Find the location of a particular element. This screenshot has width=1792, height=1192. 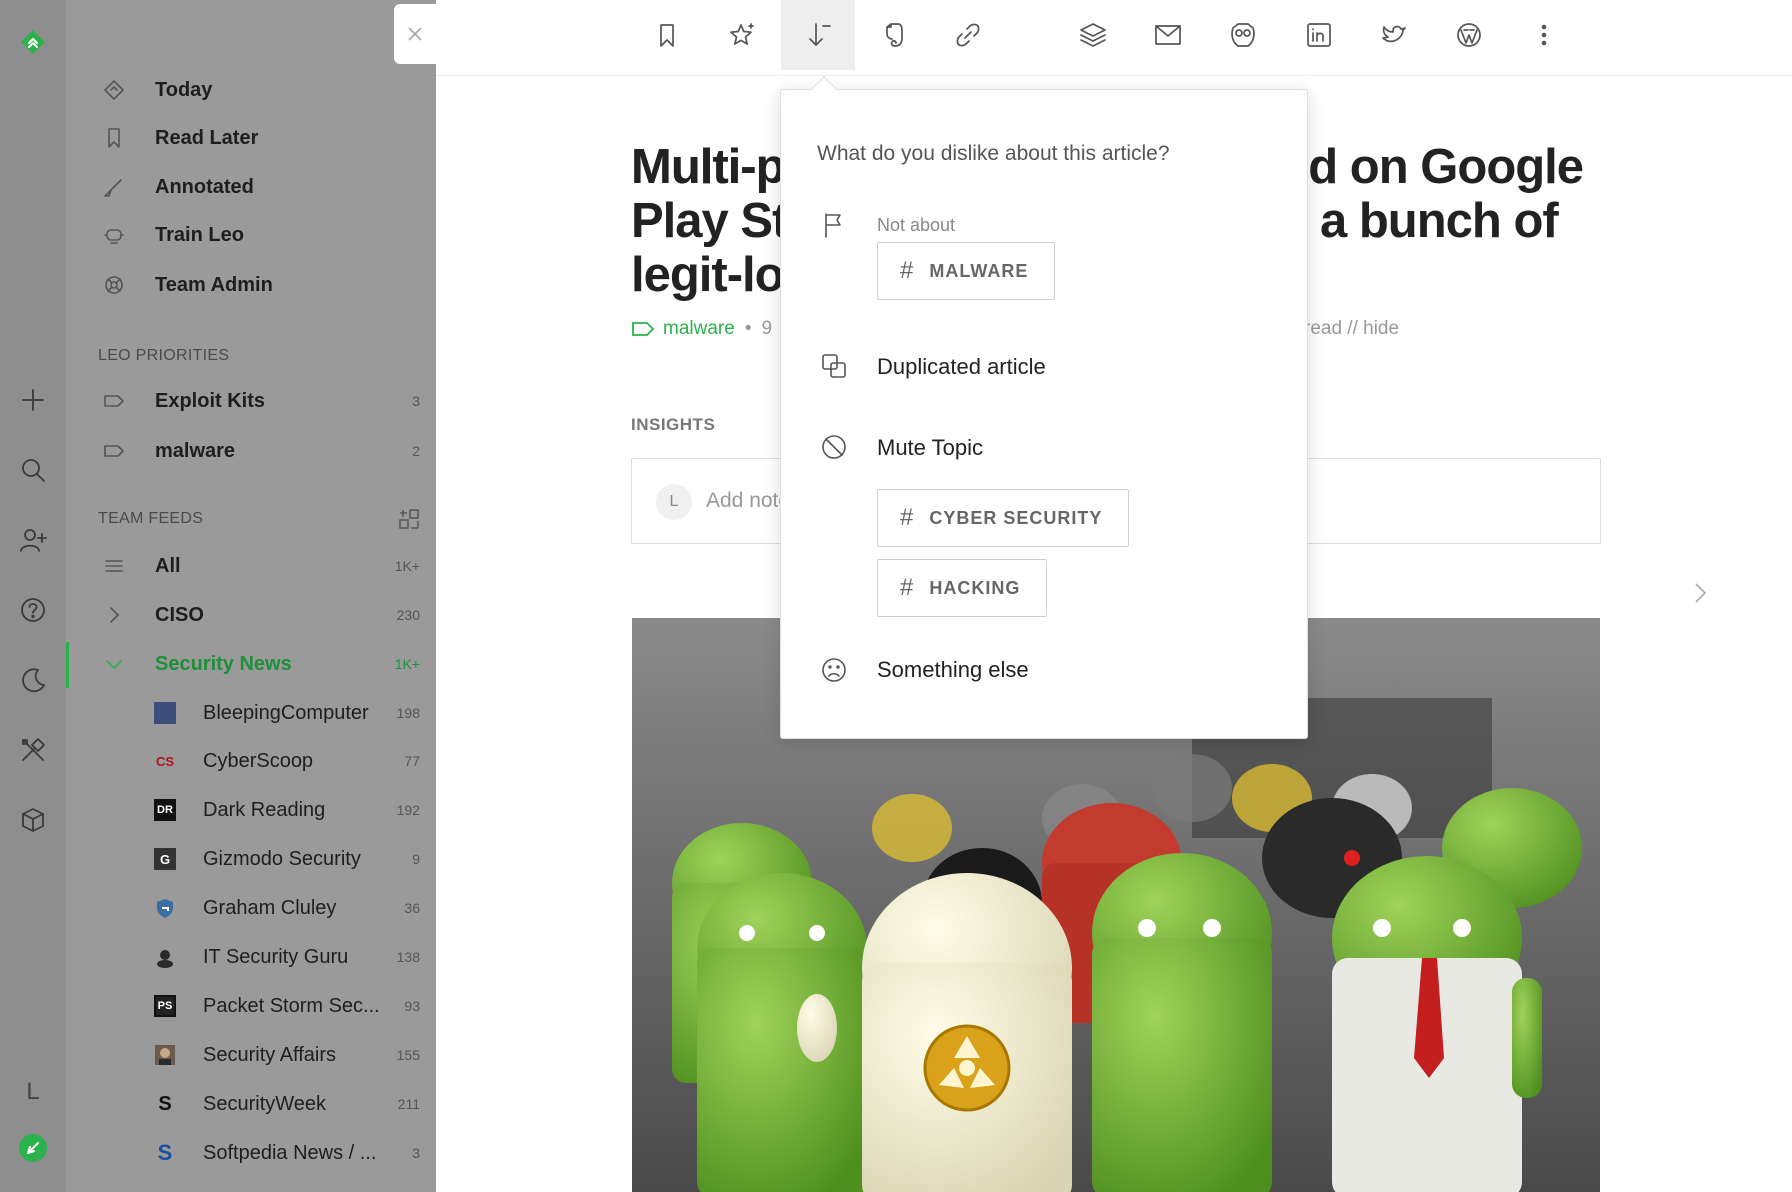

feed-item-gizmodo-security: G Gizmodo Security 9 is located at coordinates (251, 859).